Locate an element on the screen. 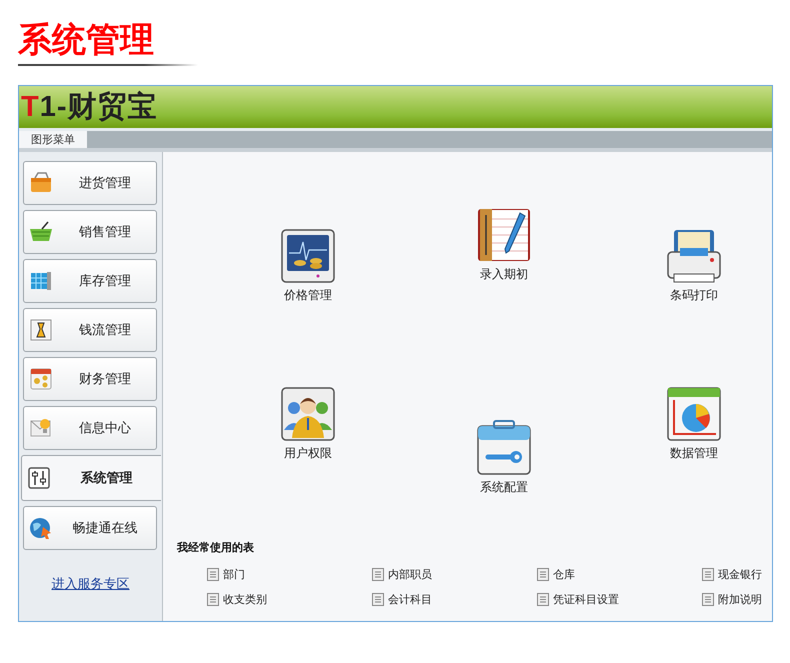  function-label: 数据管理 is located at coordinates (694, 453).